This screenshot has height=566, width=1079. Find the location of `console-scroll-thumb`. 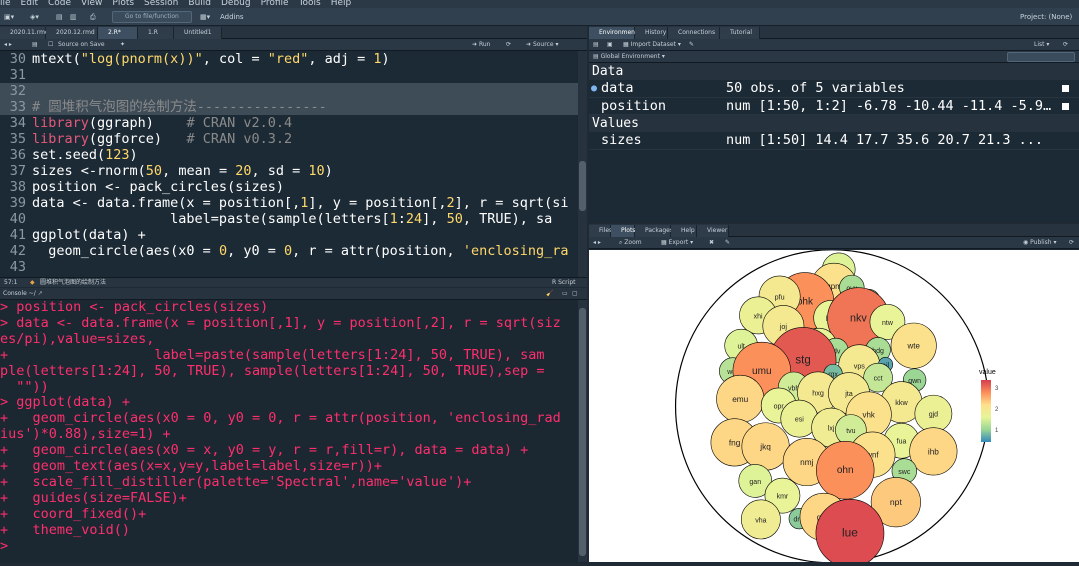

console-scroll-thumb is located at coordinates (582, 432).